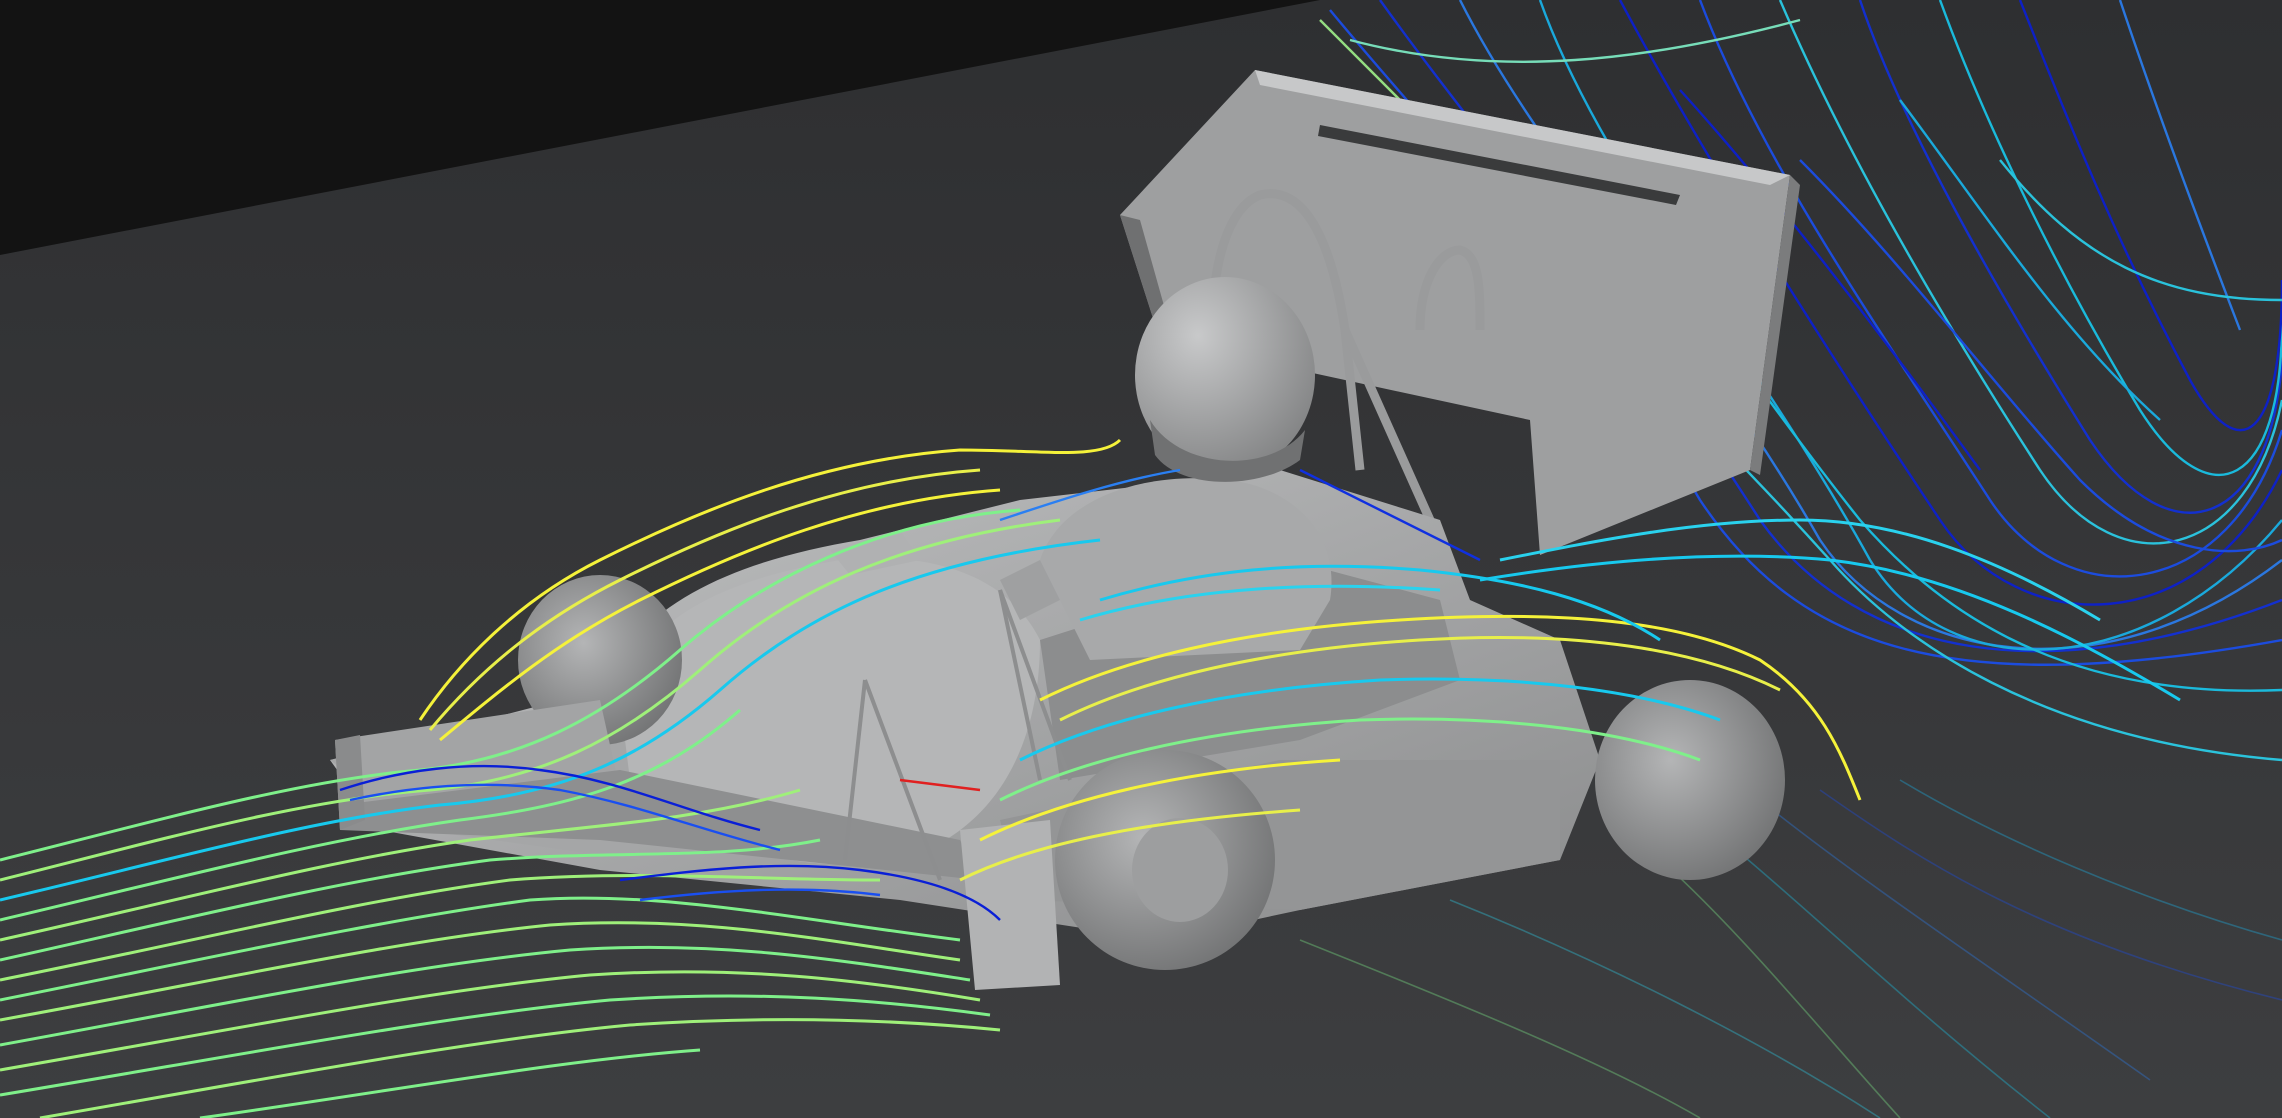  What do you see at coordinates (1010, 905) in the screenshot?
I see `front-wing-endplate` at bounding box center [1010, 905].